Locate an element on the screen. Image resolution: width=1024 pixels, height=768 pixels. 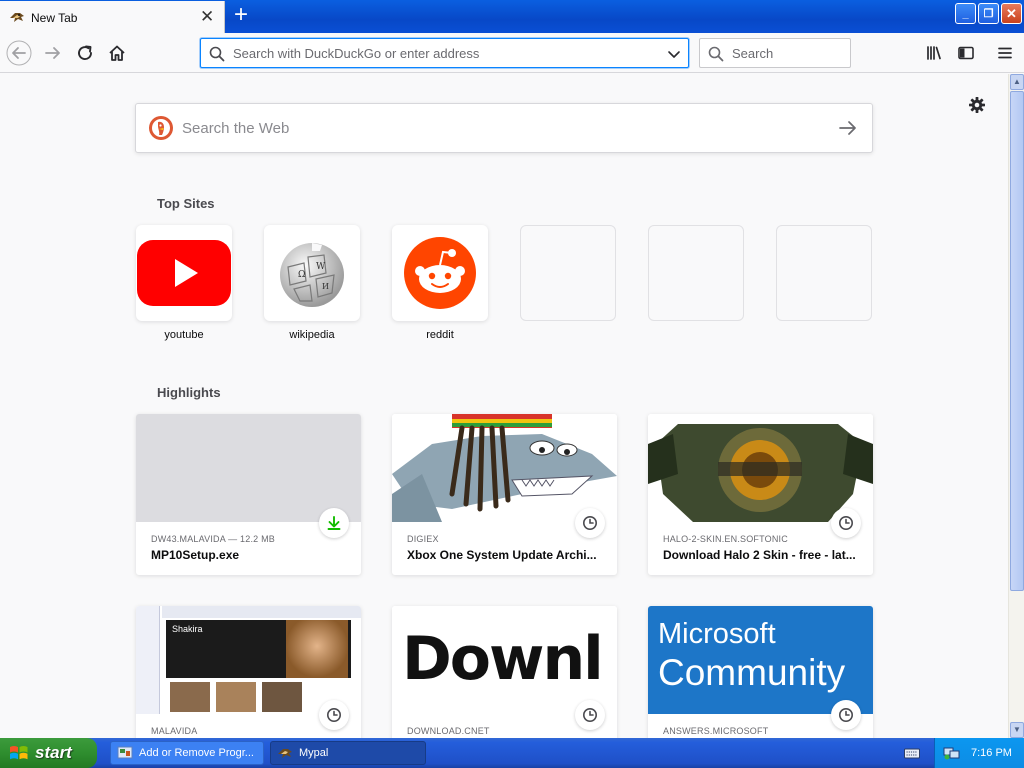
highlight-card: DW43.MALAVIDA — 12.2 MB MP10Setup.exe is located at coordinates (248, 494).